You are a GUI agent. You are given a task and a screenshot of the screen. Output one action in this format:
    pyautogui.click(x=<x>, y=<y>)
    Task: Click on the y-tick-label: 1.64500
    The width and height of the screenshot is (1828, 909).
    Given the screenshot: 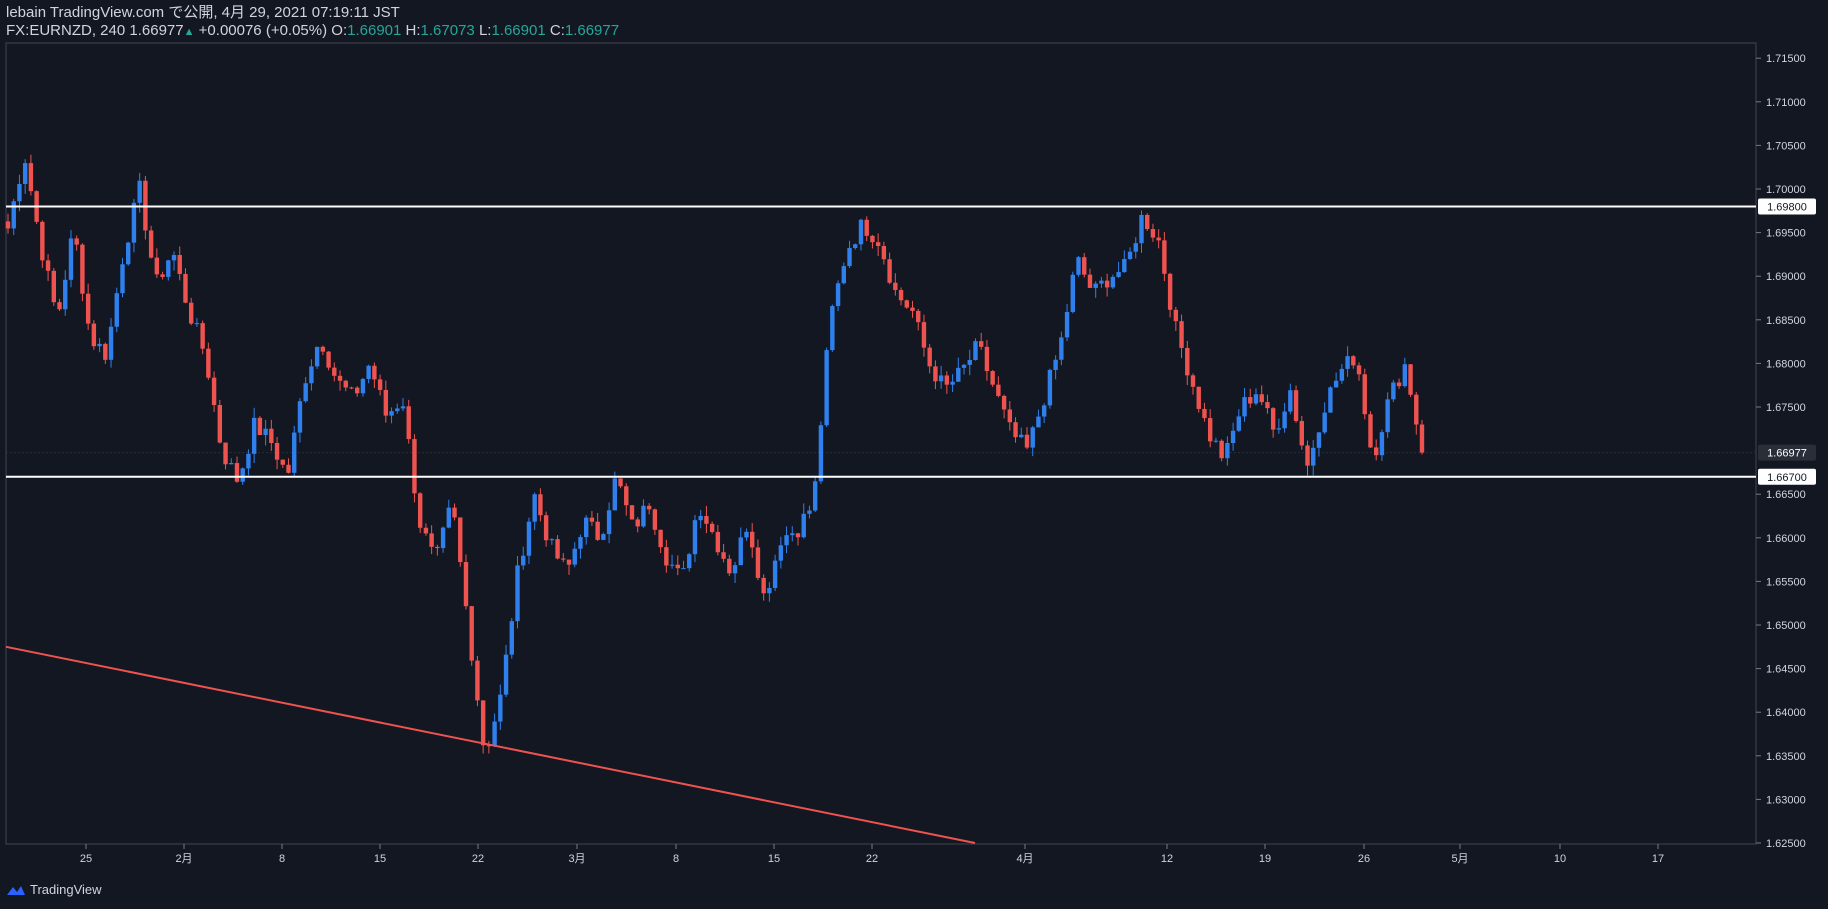 What is the action you would take?
    pyautogui.click(x=1786, y=670)
    